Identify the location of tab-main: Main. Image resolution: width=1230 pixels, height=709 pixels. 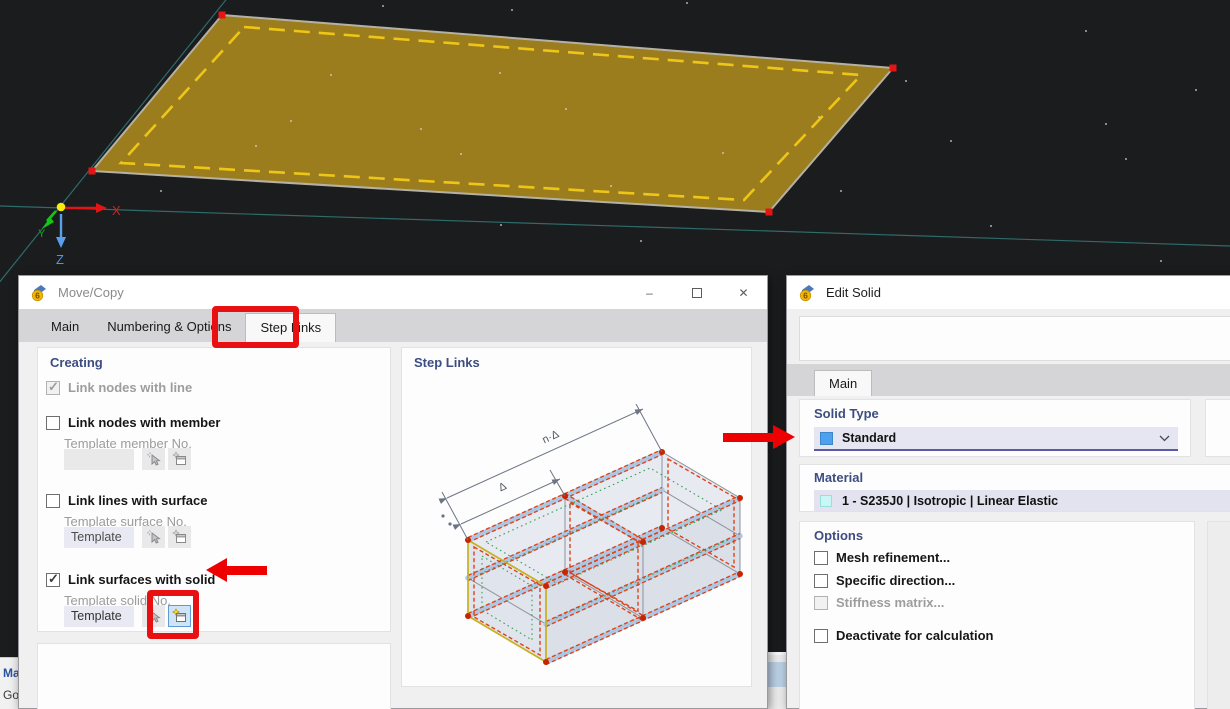
(65, 327).